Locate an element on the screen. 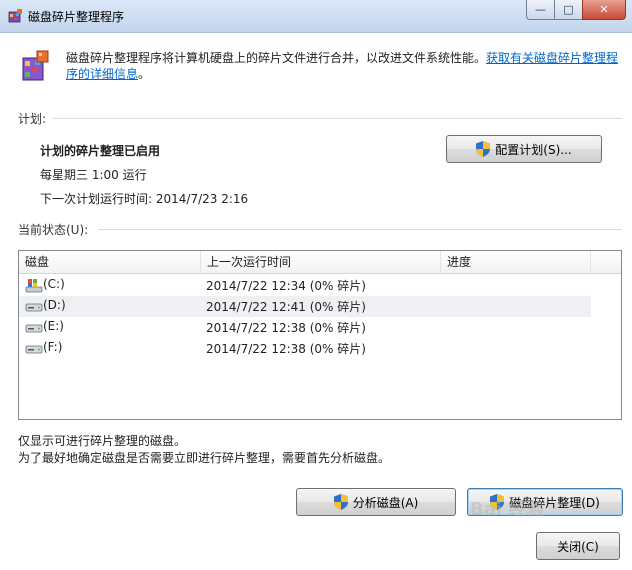  close-button: 关闭(C) is located at coordinates (578, 546).